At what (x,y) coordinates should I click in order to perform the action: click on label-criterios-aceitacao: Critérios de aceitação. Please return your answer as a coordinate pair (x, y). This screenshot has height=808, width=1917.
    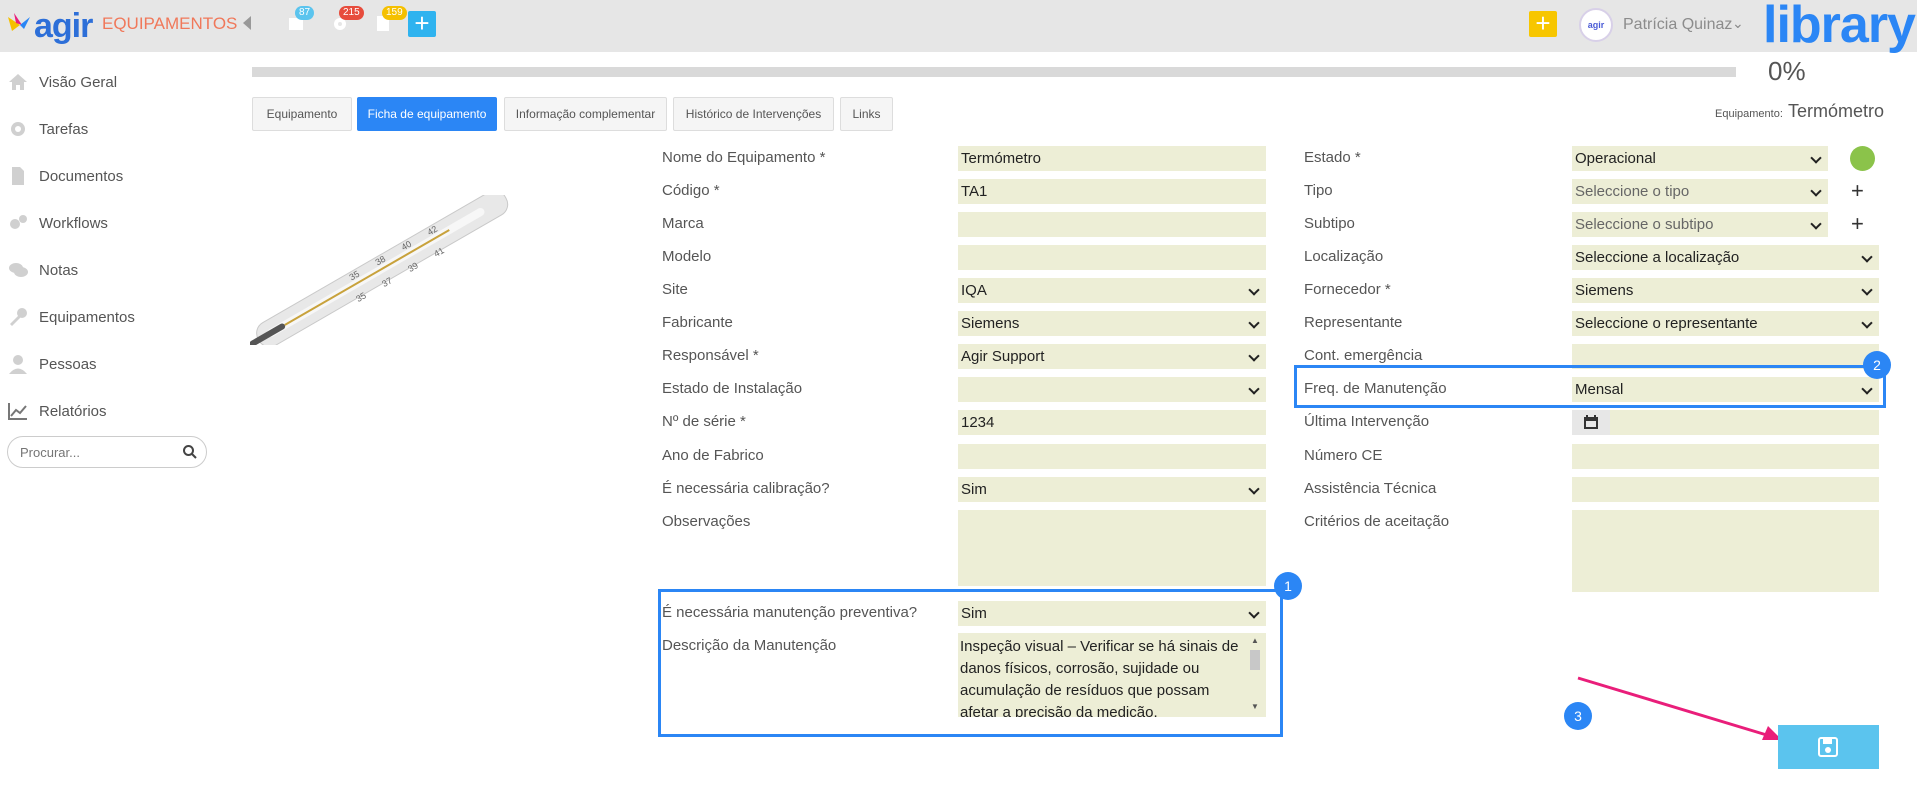
    Looking at the image, I should click on (1377, 521).